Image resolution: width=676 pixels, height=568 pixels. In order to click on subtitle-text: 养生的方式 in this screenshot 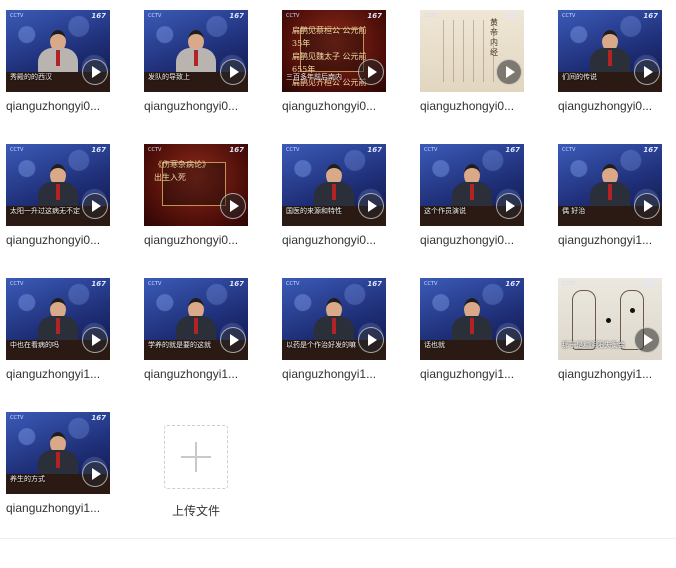, I will do `click(27, 479)`.